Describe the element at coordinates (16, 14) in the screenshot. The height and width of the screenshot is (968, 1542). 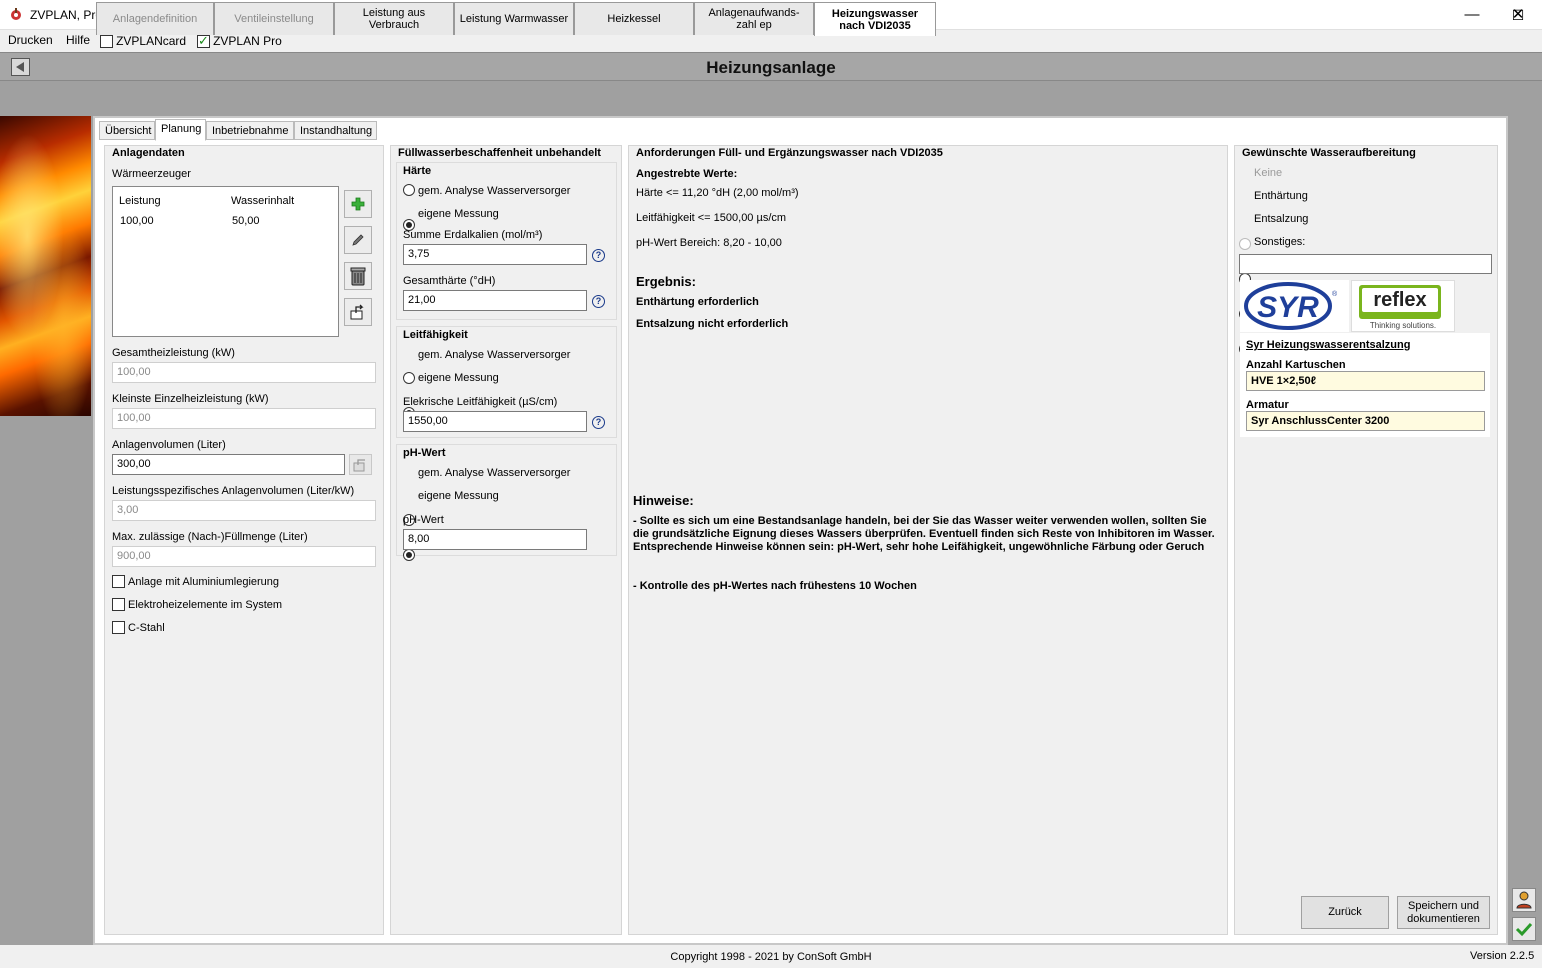
I see `app-icon` at that location.